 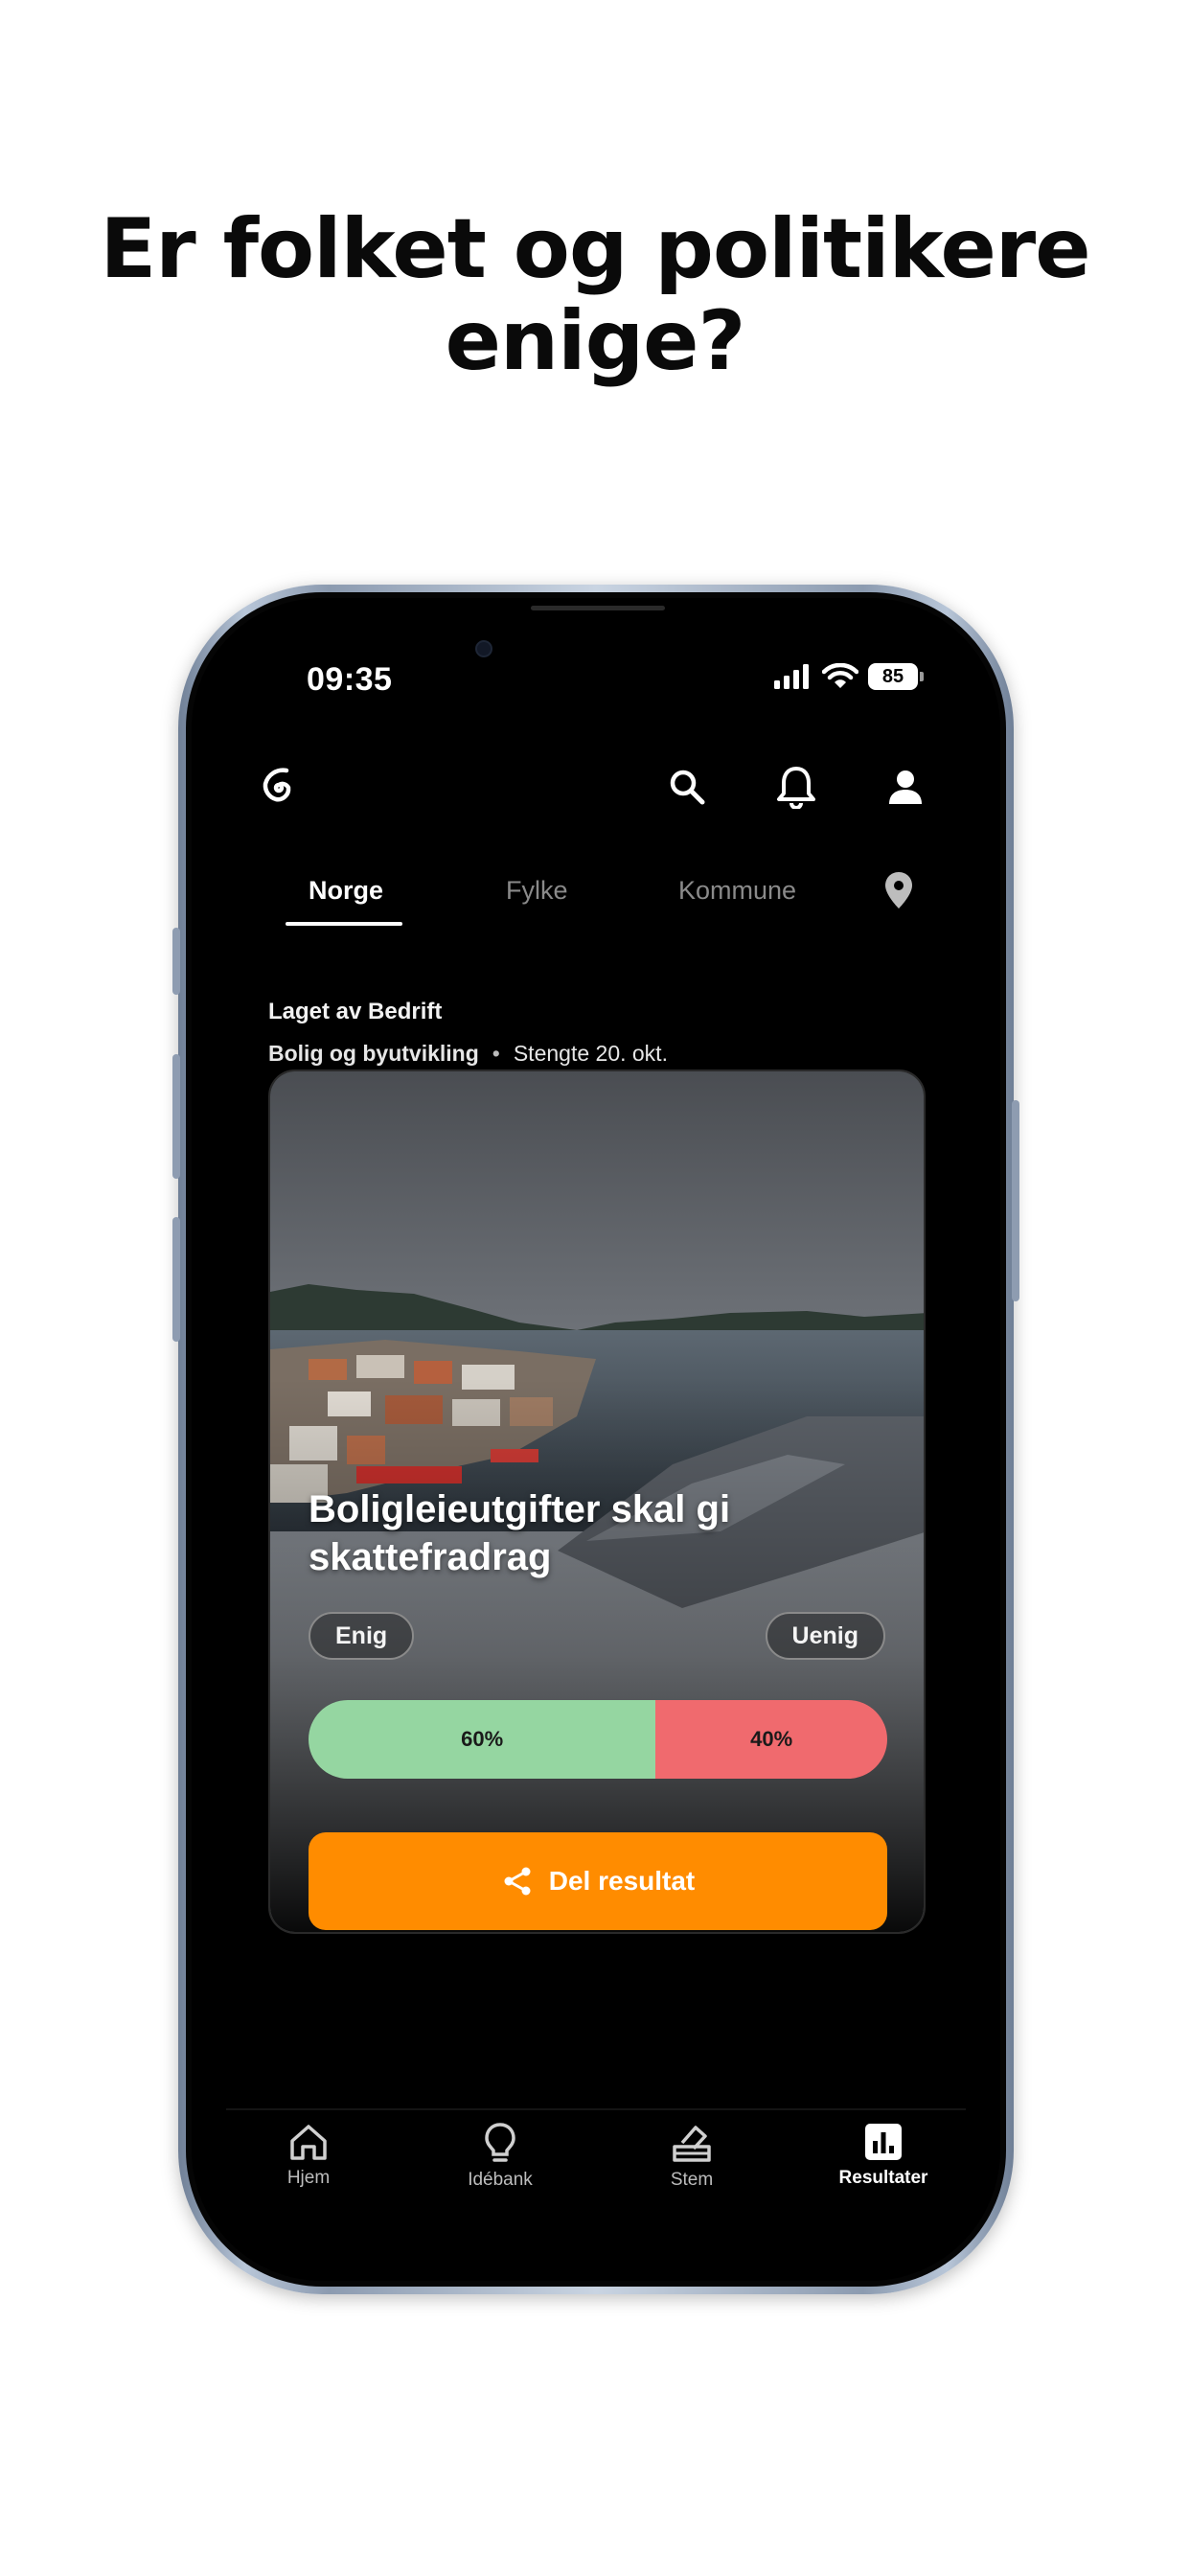 I want to click on search-icon, so click(x=687, y=787).